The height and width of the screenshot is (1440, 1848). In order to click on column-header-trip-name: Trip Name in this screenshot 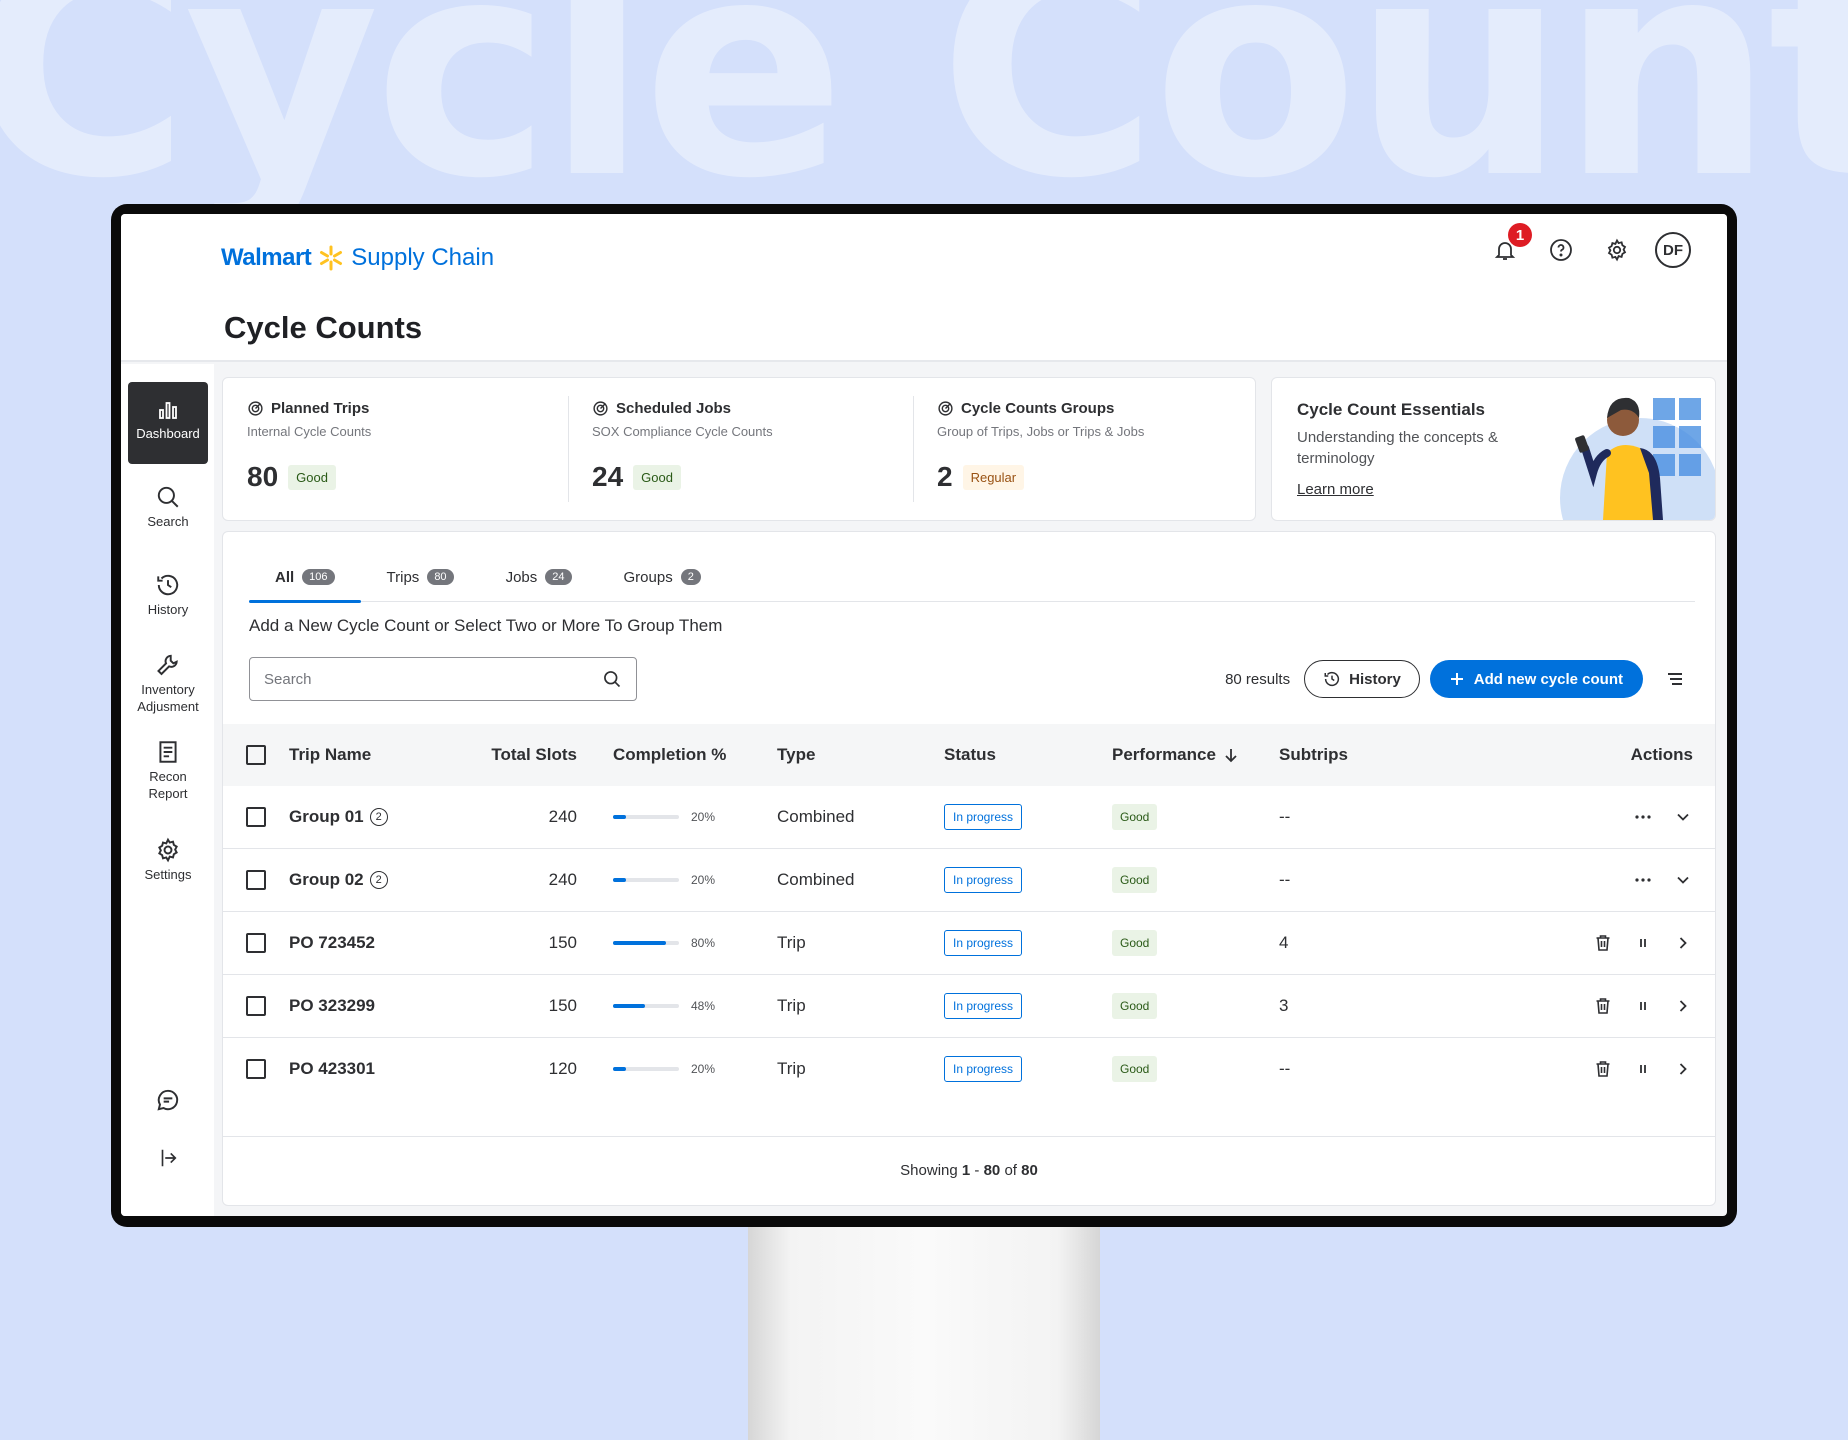, I will do `click(374, 755)`.